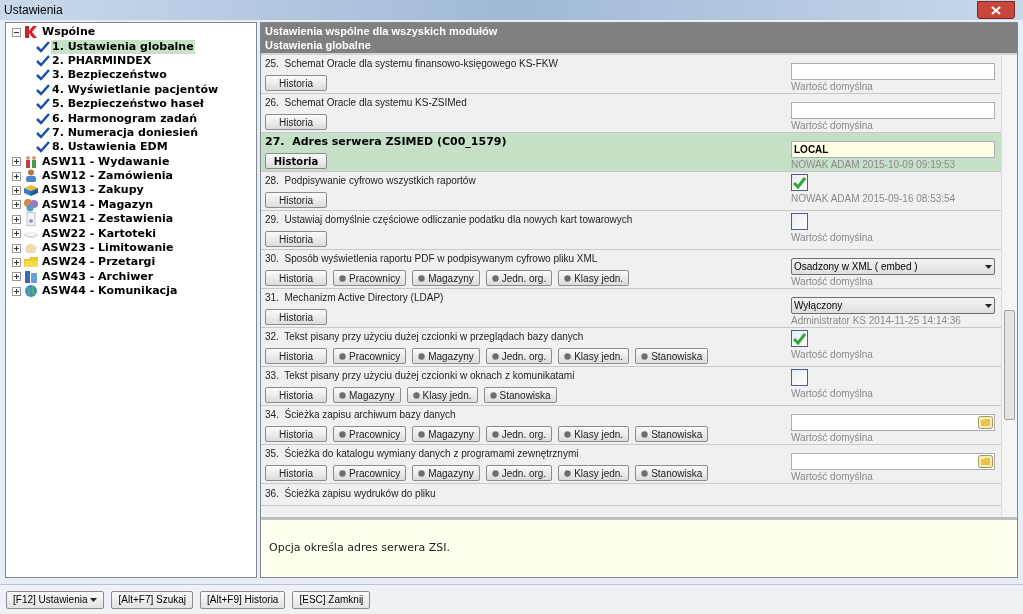 This screenshot has width=1023, height=614. What do you see at coordinates (351, 493) in the screenshot?
I see `setting-label: 36. Ścieżka zapisu wydruków do pliku` at bounding box center [351, 493].